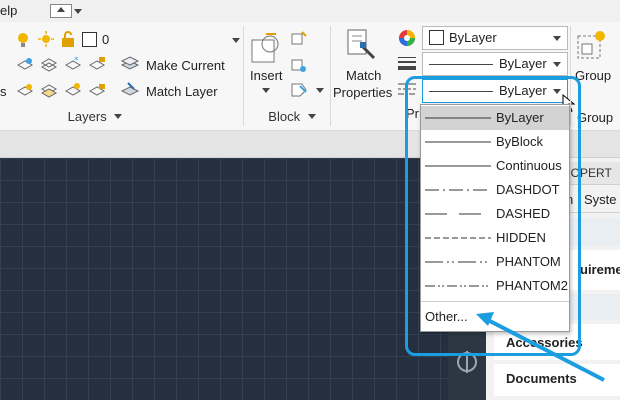 The width and height of the screenshot is (620, 400). I want to click on help-menu: elp, so click(8, 10).